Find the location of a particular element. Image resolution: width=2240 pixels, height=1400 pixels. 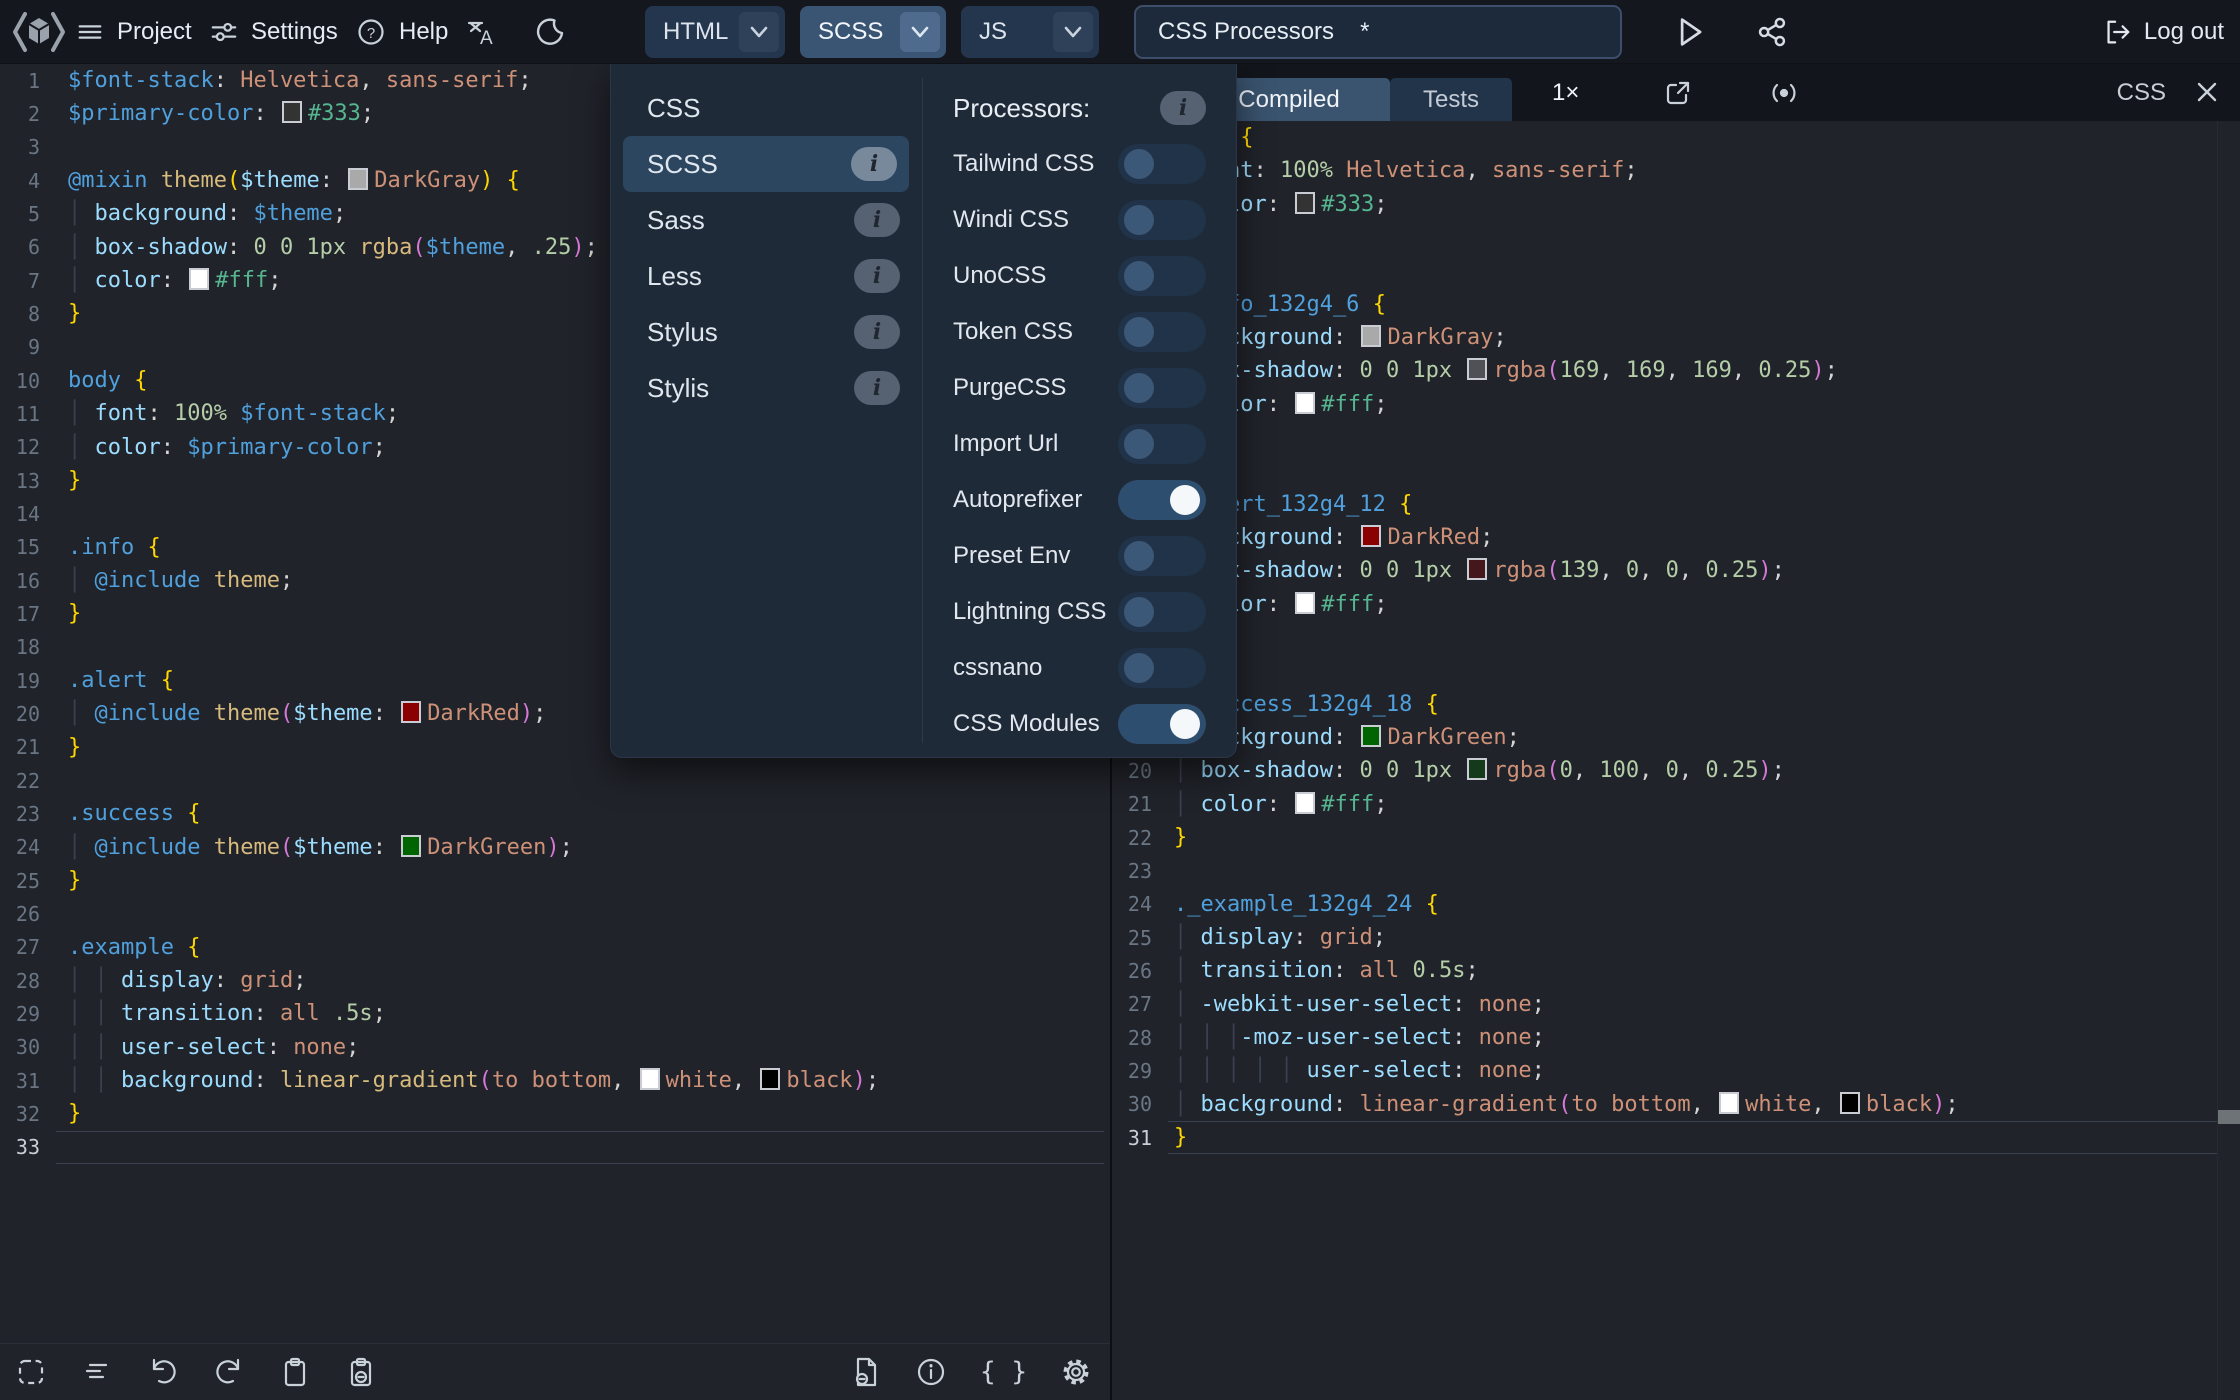

code-line: 19│ background: DarkGreen; is located at coordinates (1676, 737).